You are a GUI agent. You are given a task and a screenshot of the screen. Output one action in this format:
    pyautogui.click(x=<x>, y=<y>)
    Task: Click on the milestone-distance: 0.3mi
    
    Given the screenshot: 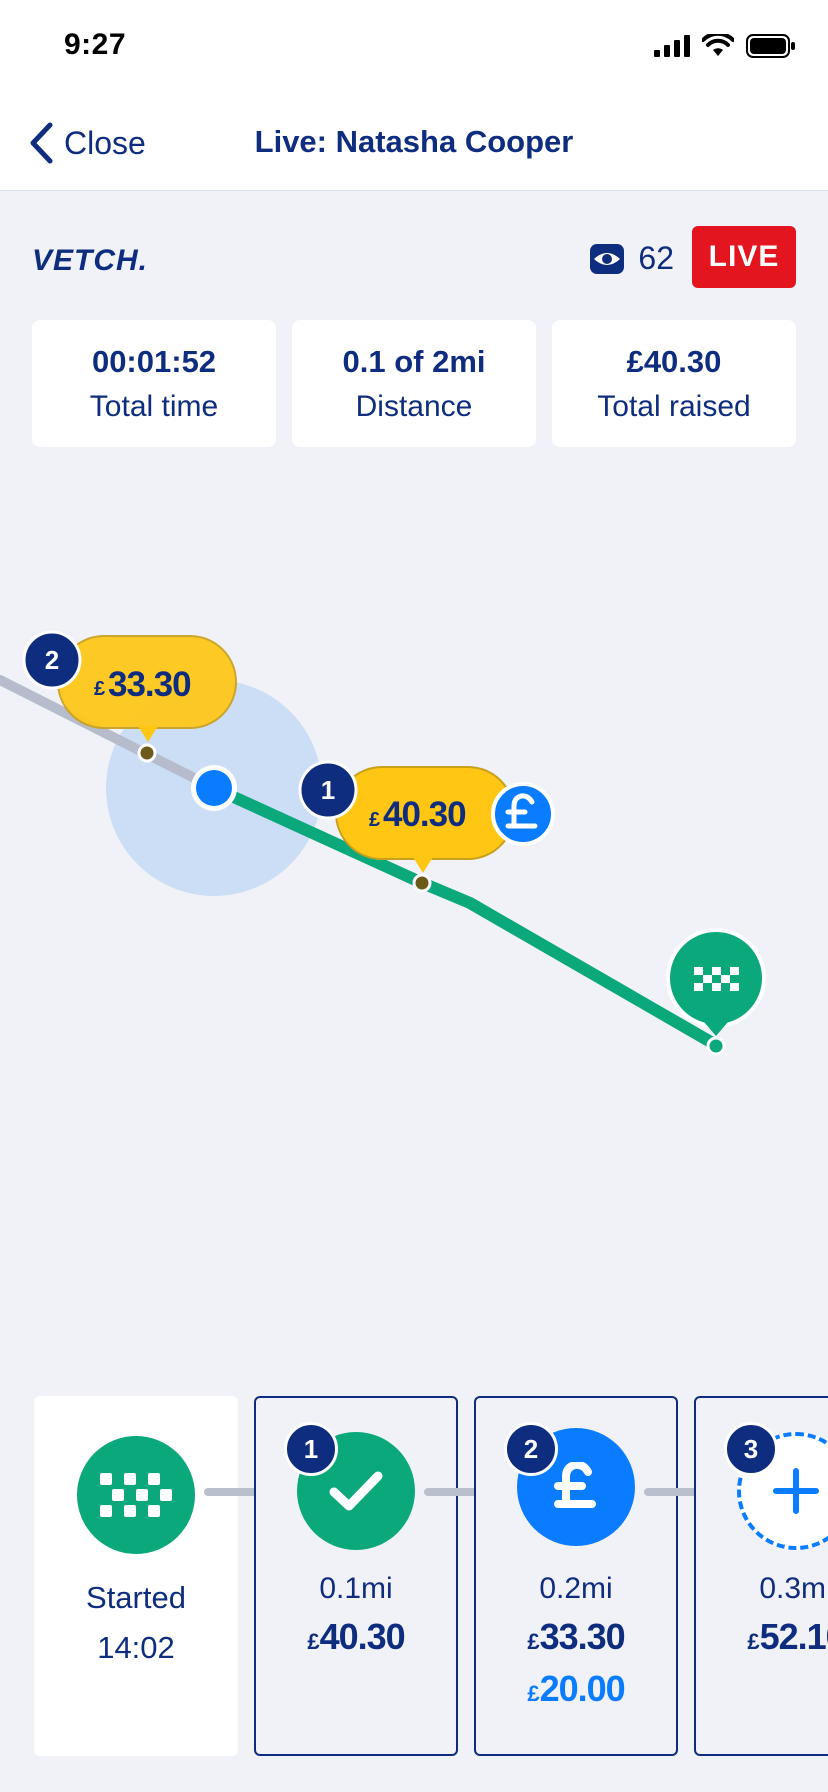 What is the action you would take?
    pyautogui.click(x=793, y=1588)
    